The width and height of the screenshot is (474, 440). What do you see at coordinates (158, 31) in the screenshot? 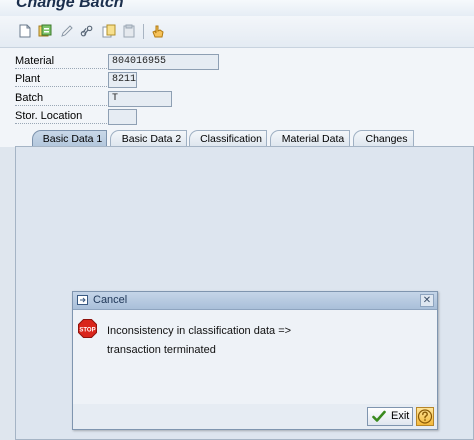
I see `hand-pointer-icon` at bounding box center [158, 31].